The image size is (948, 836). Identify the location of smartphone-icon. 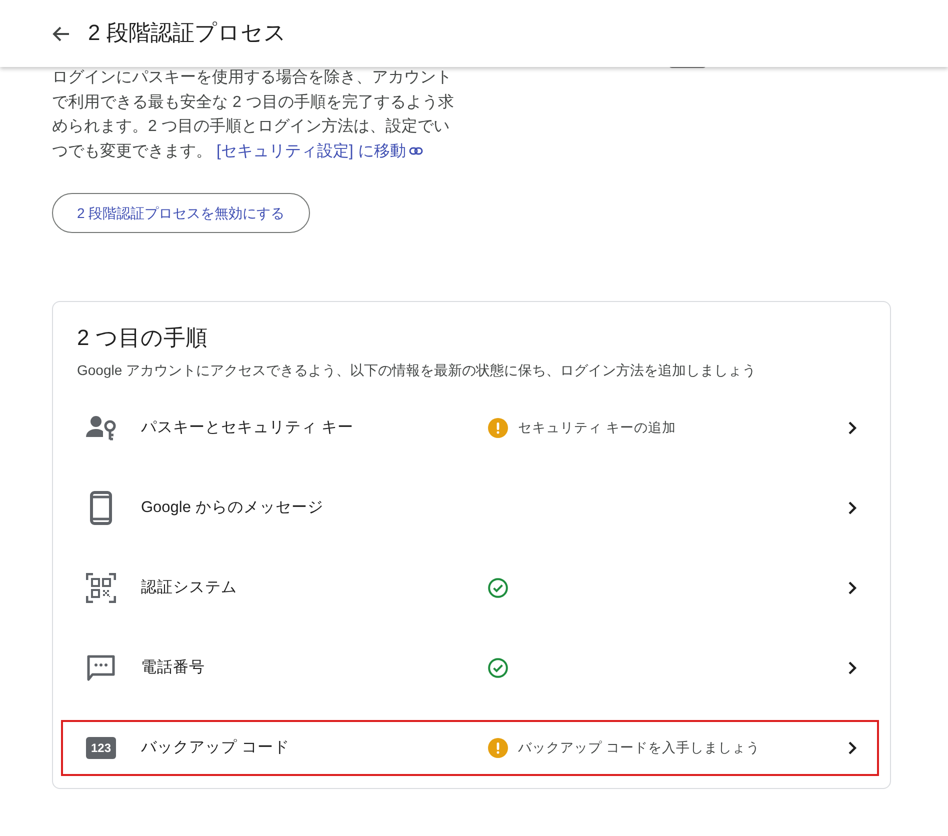
(101, 508).